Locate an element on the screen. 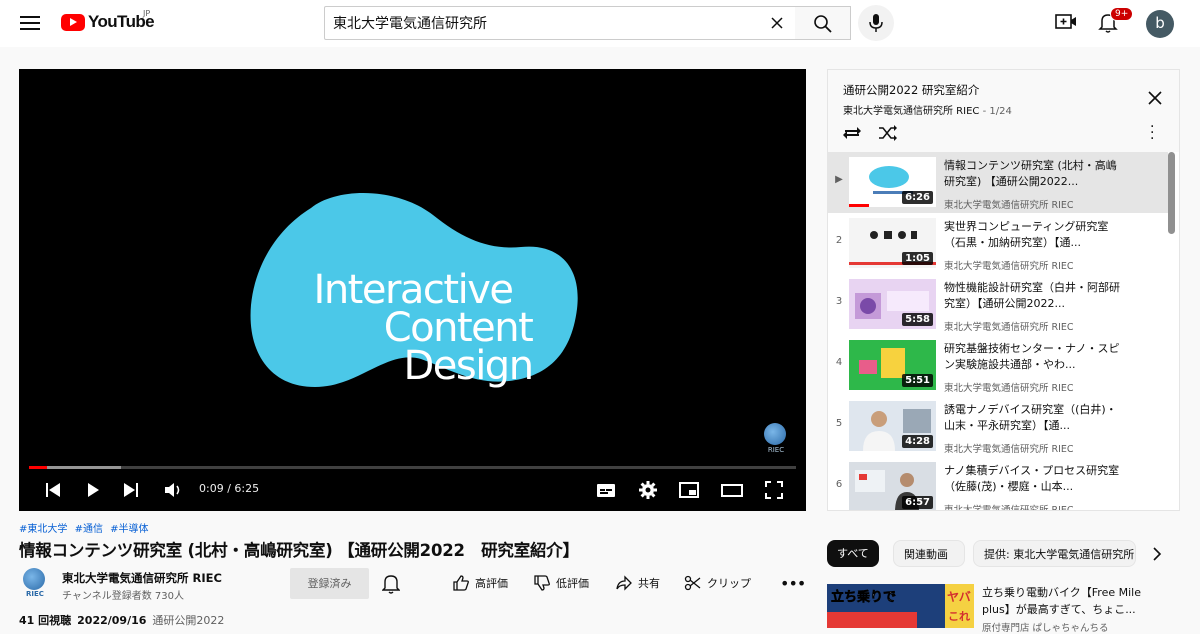 The image size is (1200, 634). fullscreen-icon is located at coordinates (774, 490).